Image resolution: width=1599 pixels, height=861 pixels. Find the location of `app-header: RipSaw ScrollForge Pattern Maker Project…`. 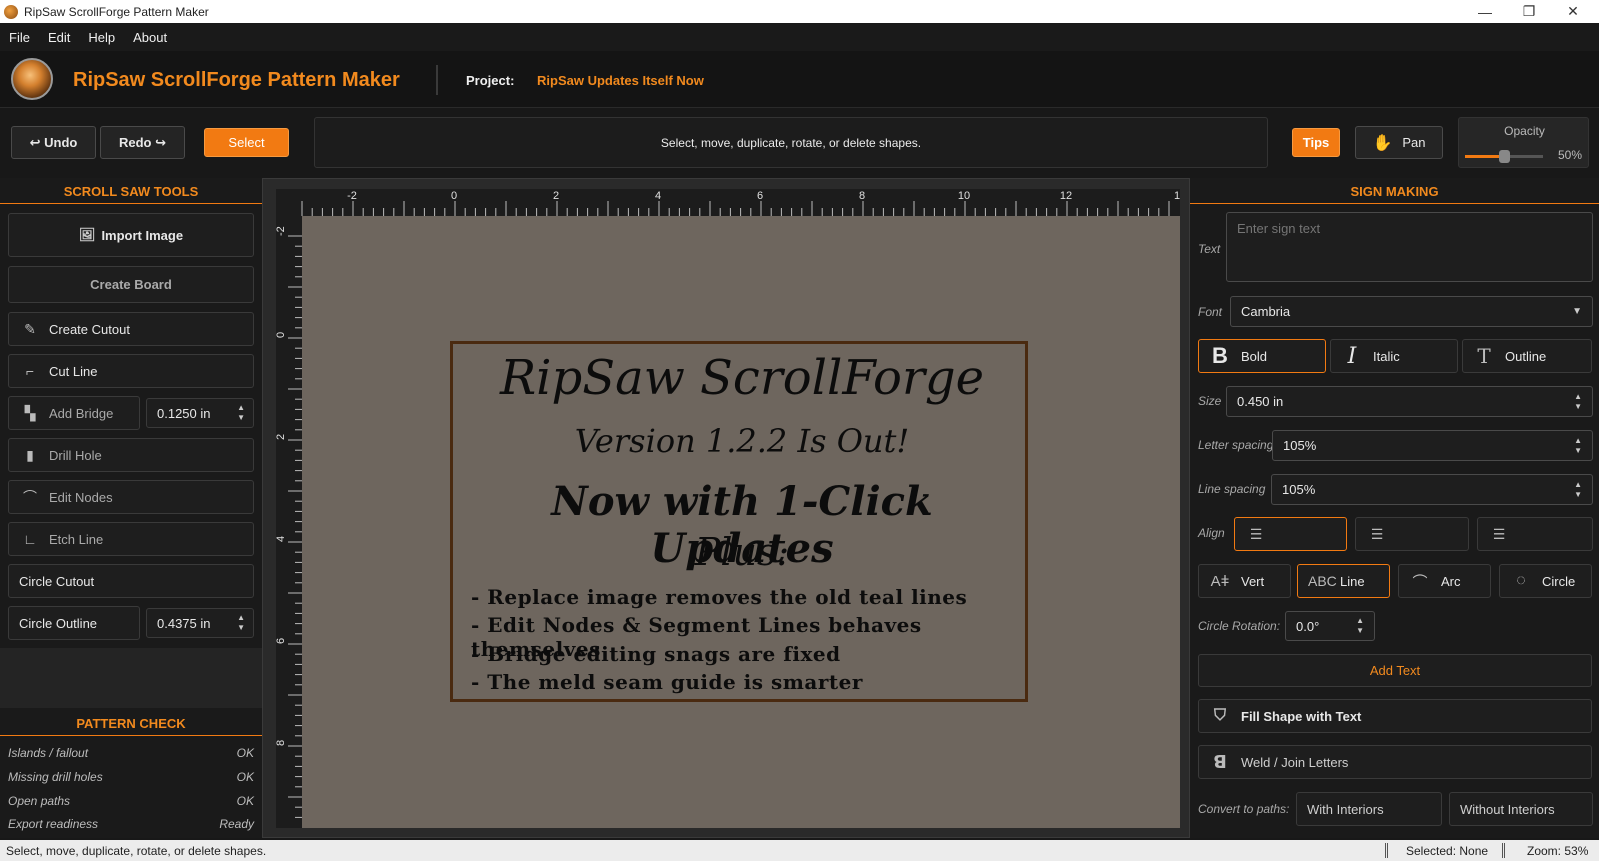

app-header: RipSaw ScrollForge Pattern Maker Project… is located at coordinates (799, 79).